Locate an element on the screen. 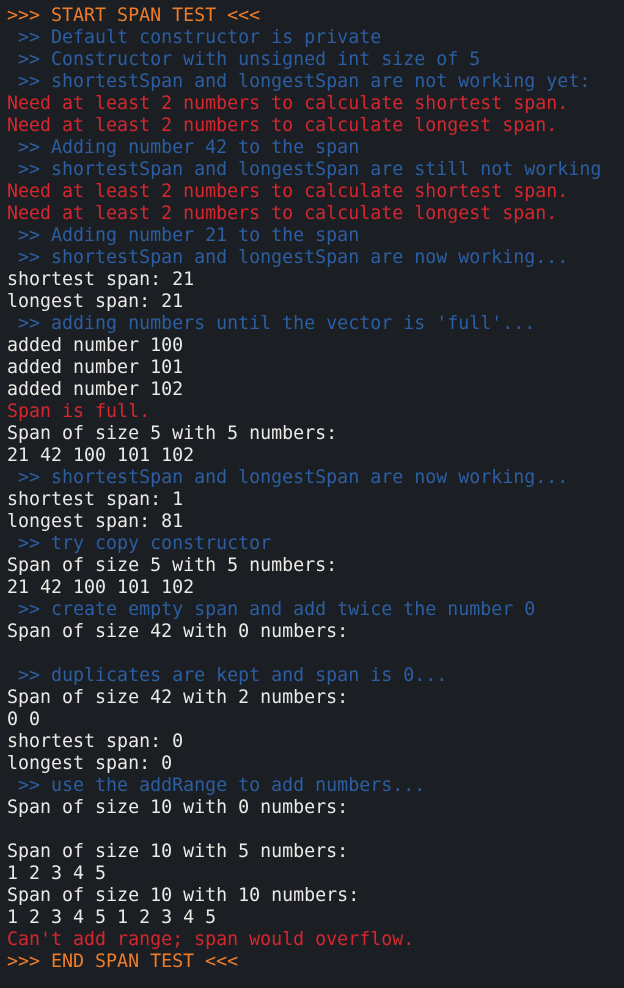 The width and height of the screenshot is (624, 988). terminal-line: Span of size 42 with 0 numbers: is located at coordinates (178, 631).